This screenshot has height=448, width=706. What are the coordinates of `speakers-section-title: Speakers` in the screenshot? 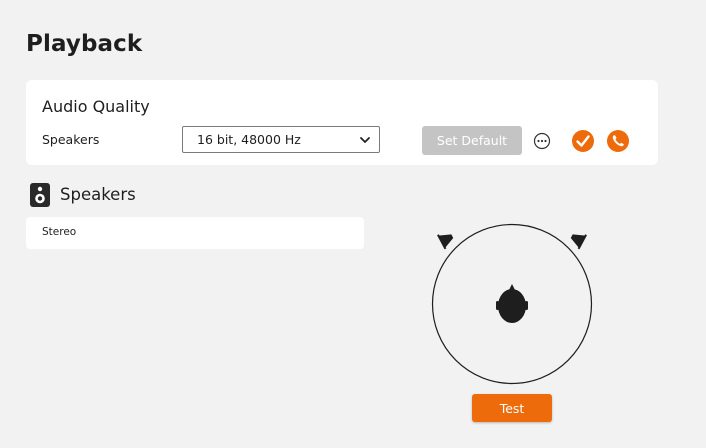 It's located at (98, 194).